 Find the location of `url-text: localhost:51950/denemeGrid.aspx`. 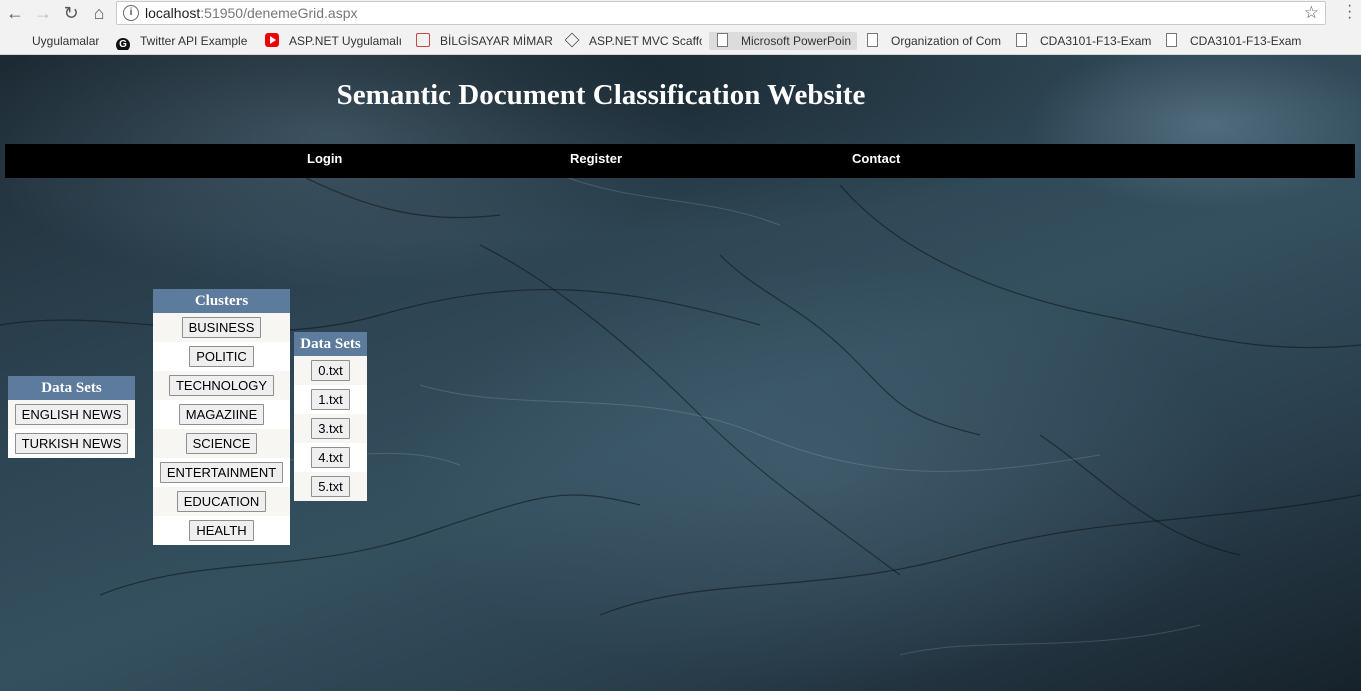

url-text: localhost:51950/denemeGrid.aspx is located at coordinates (251, 13).